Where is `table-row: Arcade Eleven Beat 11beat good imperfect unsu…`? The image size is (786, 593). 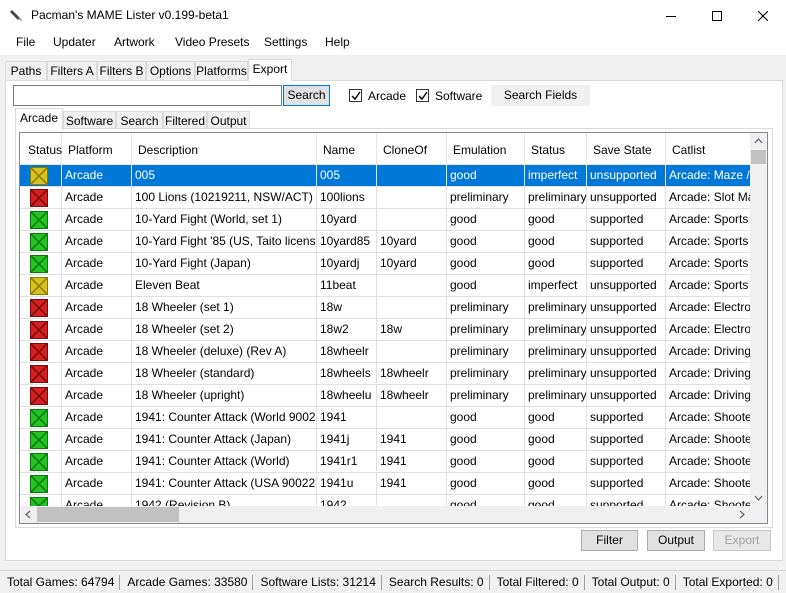
table-row: Arcade Eleven Beat 11beat good imperfect unsu… is located at coordinates (388, 286).